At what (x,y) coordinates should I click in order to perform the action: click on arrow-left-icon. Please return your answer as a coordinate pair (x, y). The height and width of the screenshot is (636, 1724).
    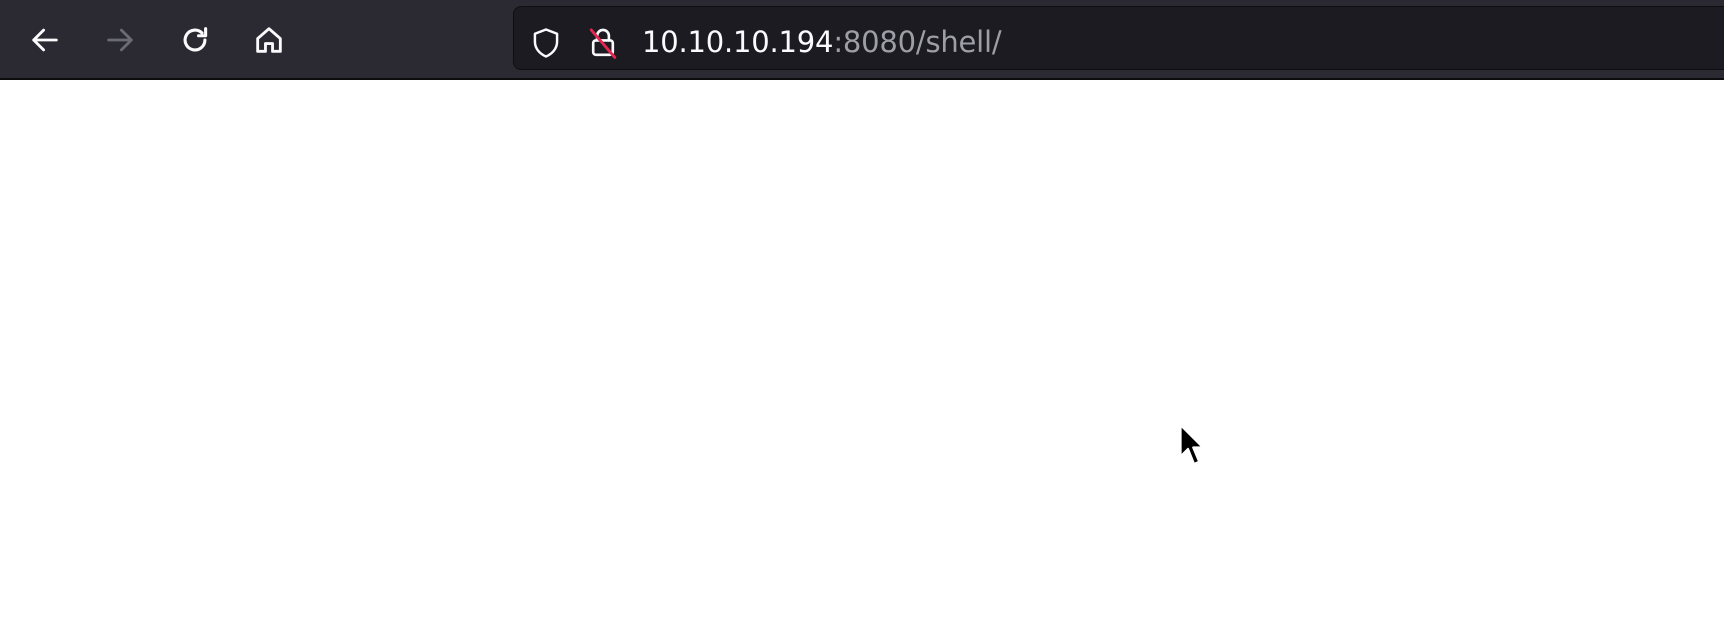
    Looking at the image, I should click on (45, 40).